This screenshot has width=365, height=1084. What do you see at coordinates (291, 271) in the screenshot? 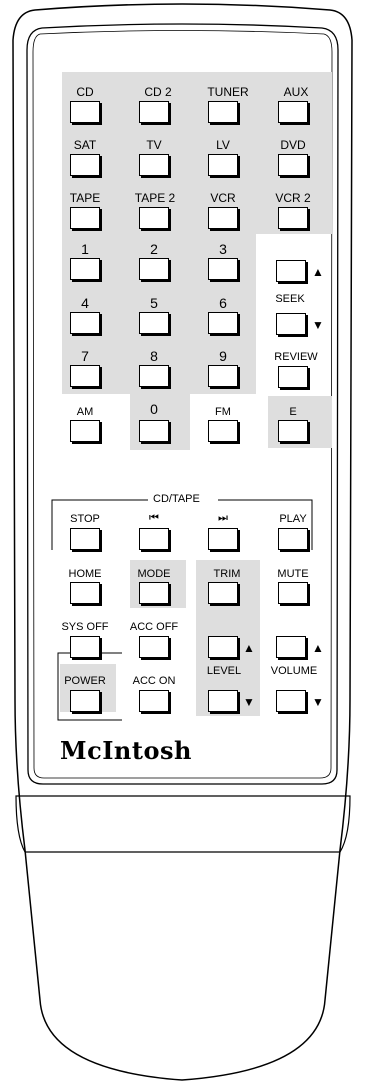
I see `seek-up-button` at bounding box center [291, 271].